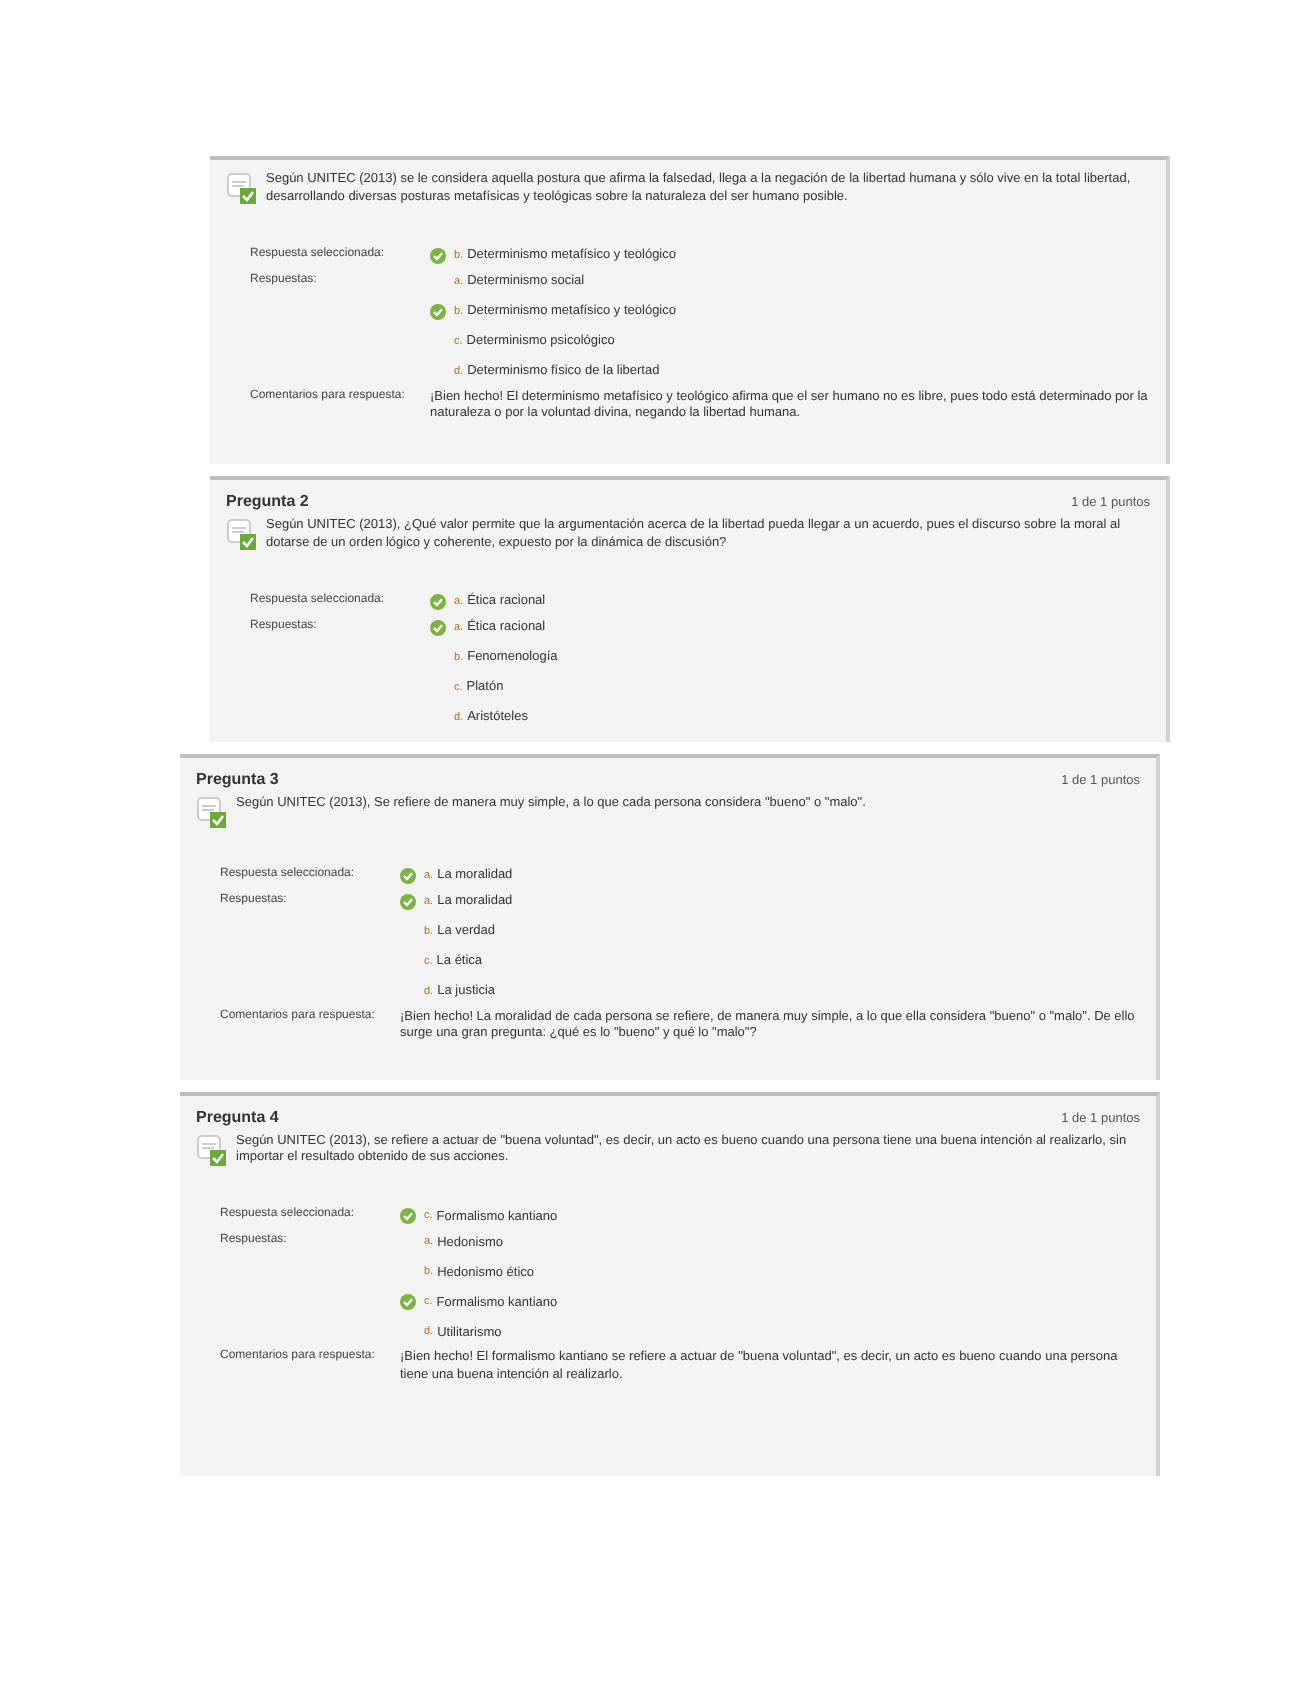  What do you see at coordinates (237, 778) in the screenshot?
I see `question-title: Pregunta 3` at bounding box center [237, 778].